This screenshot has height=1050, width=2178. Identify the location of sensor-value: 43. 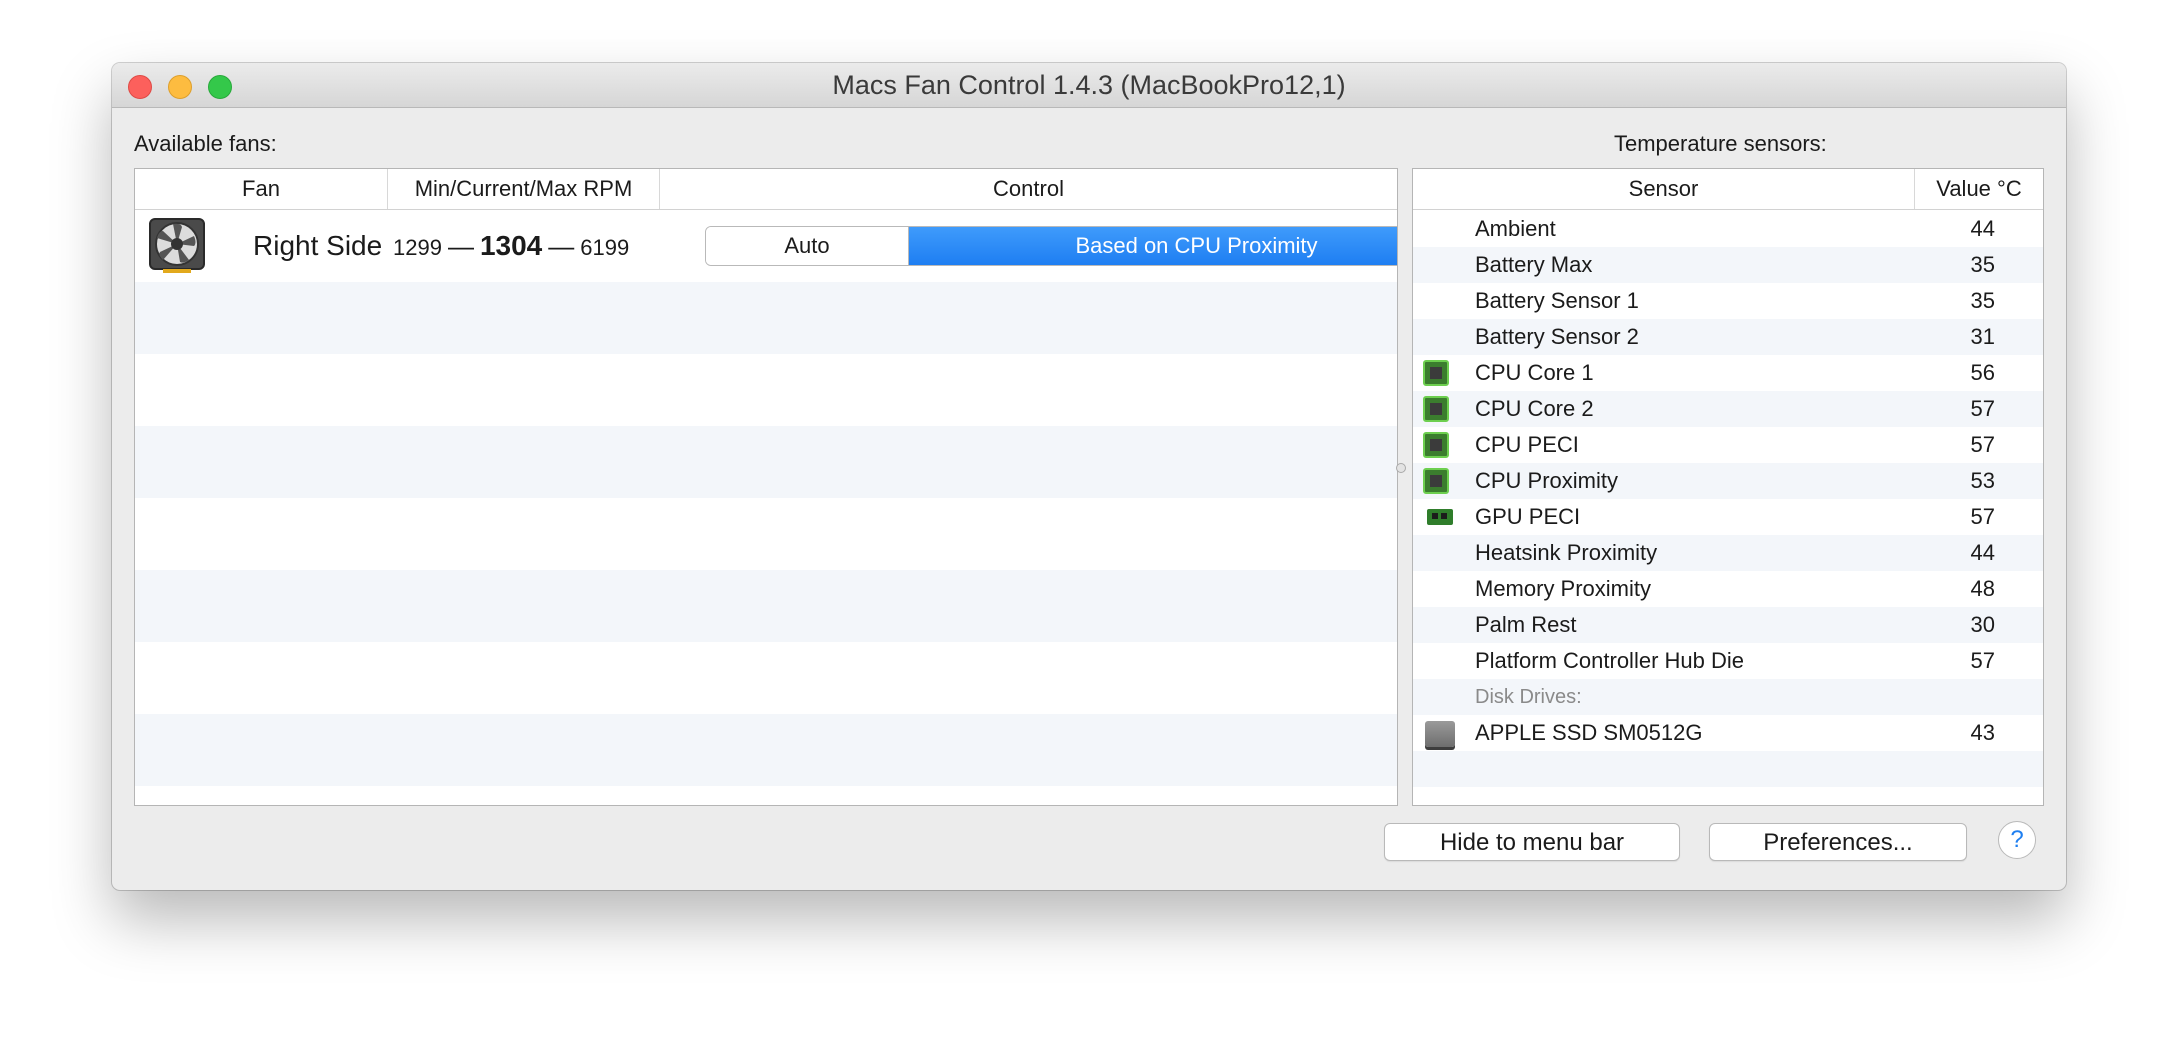
(1982, 732).